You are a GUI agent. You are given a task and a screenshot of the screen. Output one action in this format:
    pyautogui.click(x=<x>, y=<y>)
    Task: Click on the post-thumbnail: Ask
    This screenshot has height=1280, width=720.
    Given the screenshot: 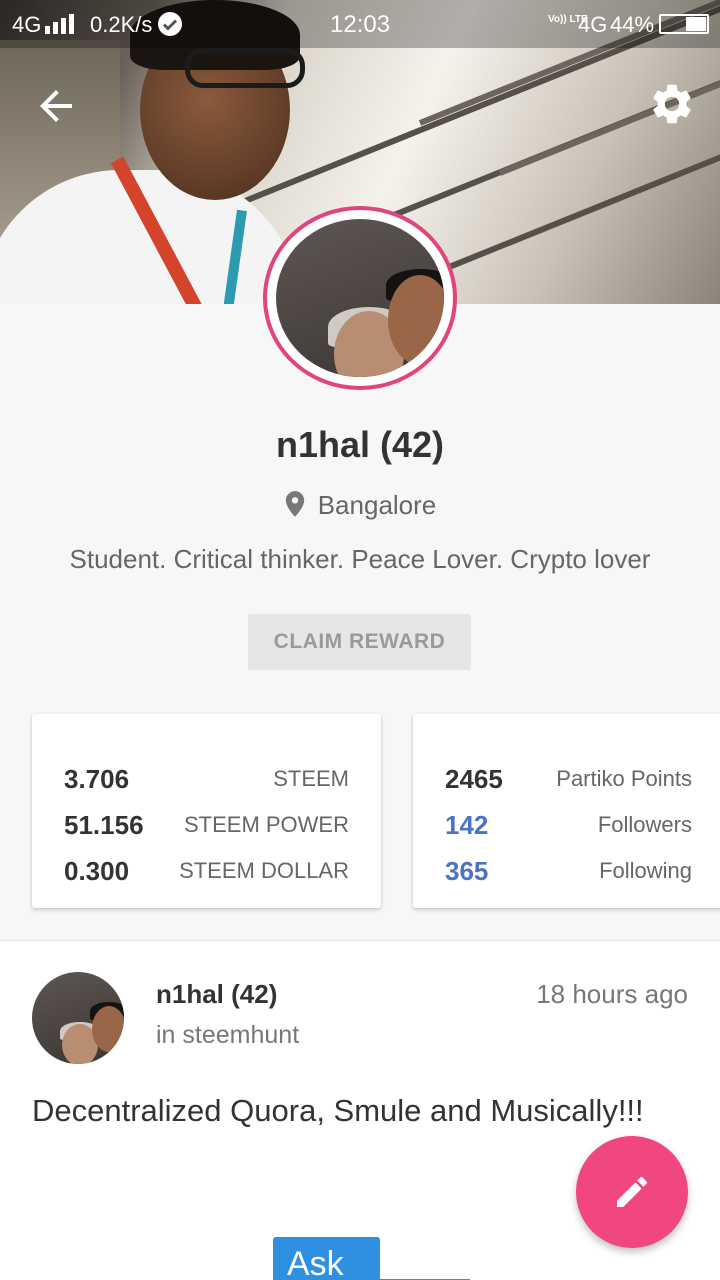 What is the action you would take?
    pyautogui.click(x=326, y=1258)
    